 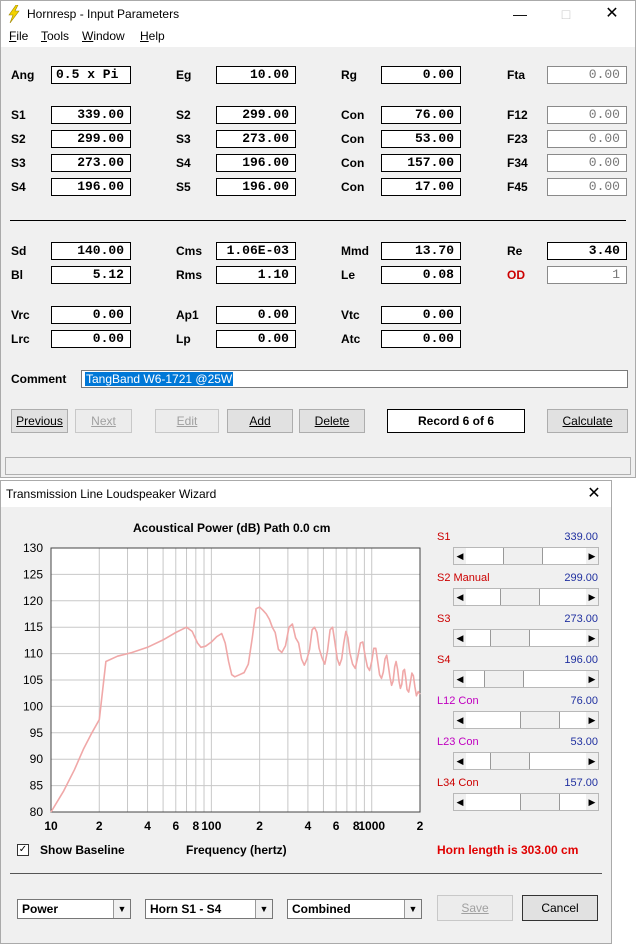 I want to click on con3-input: 157.00, so click(x=421, y=163).